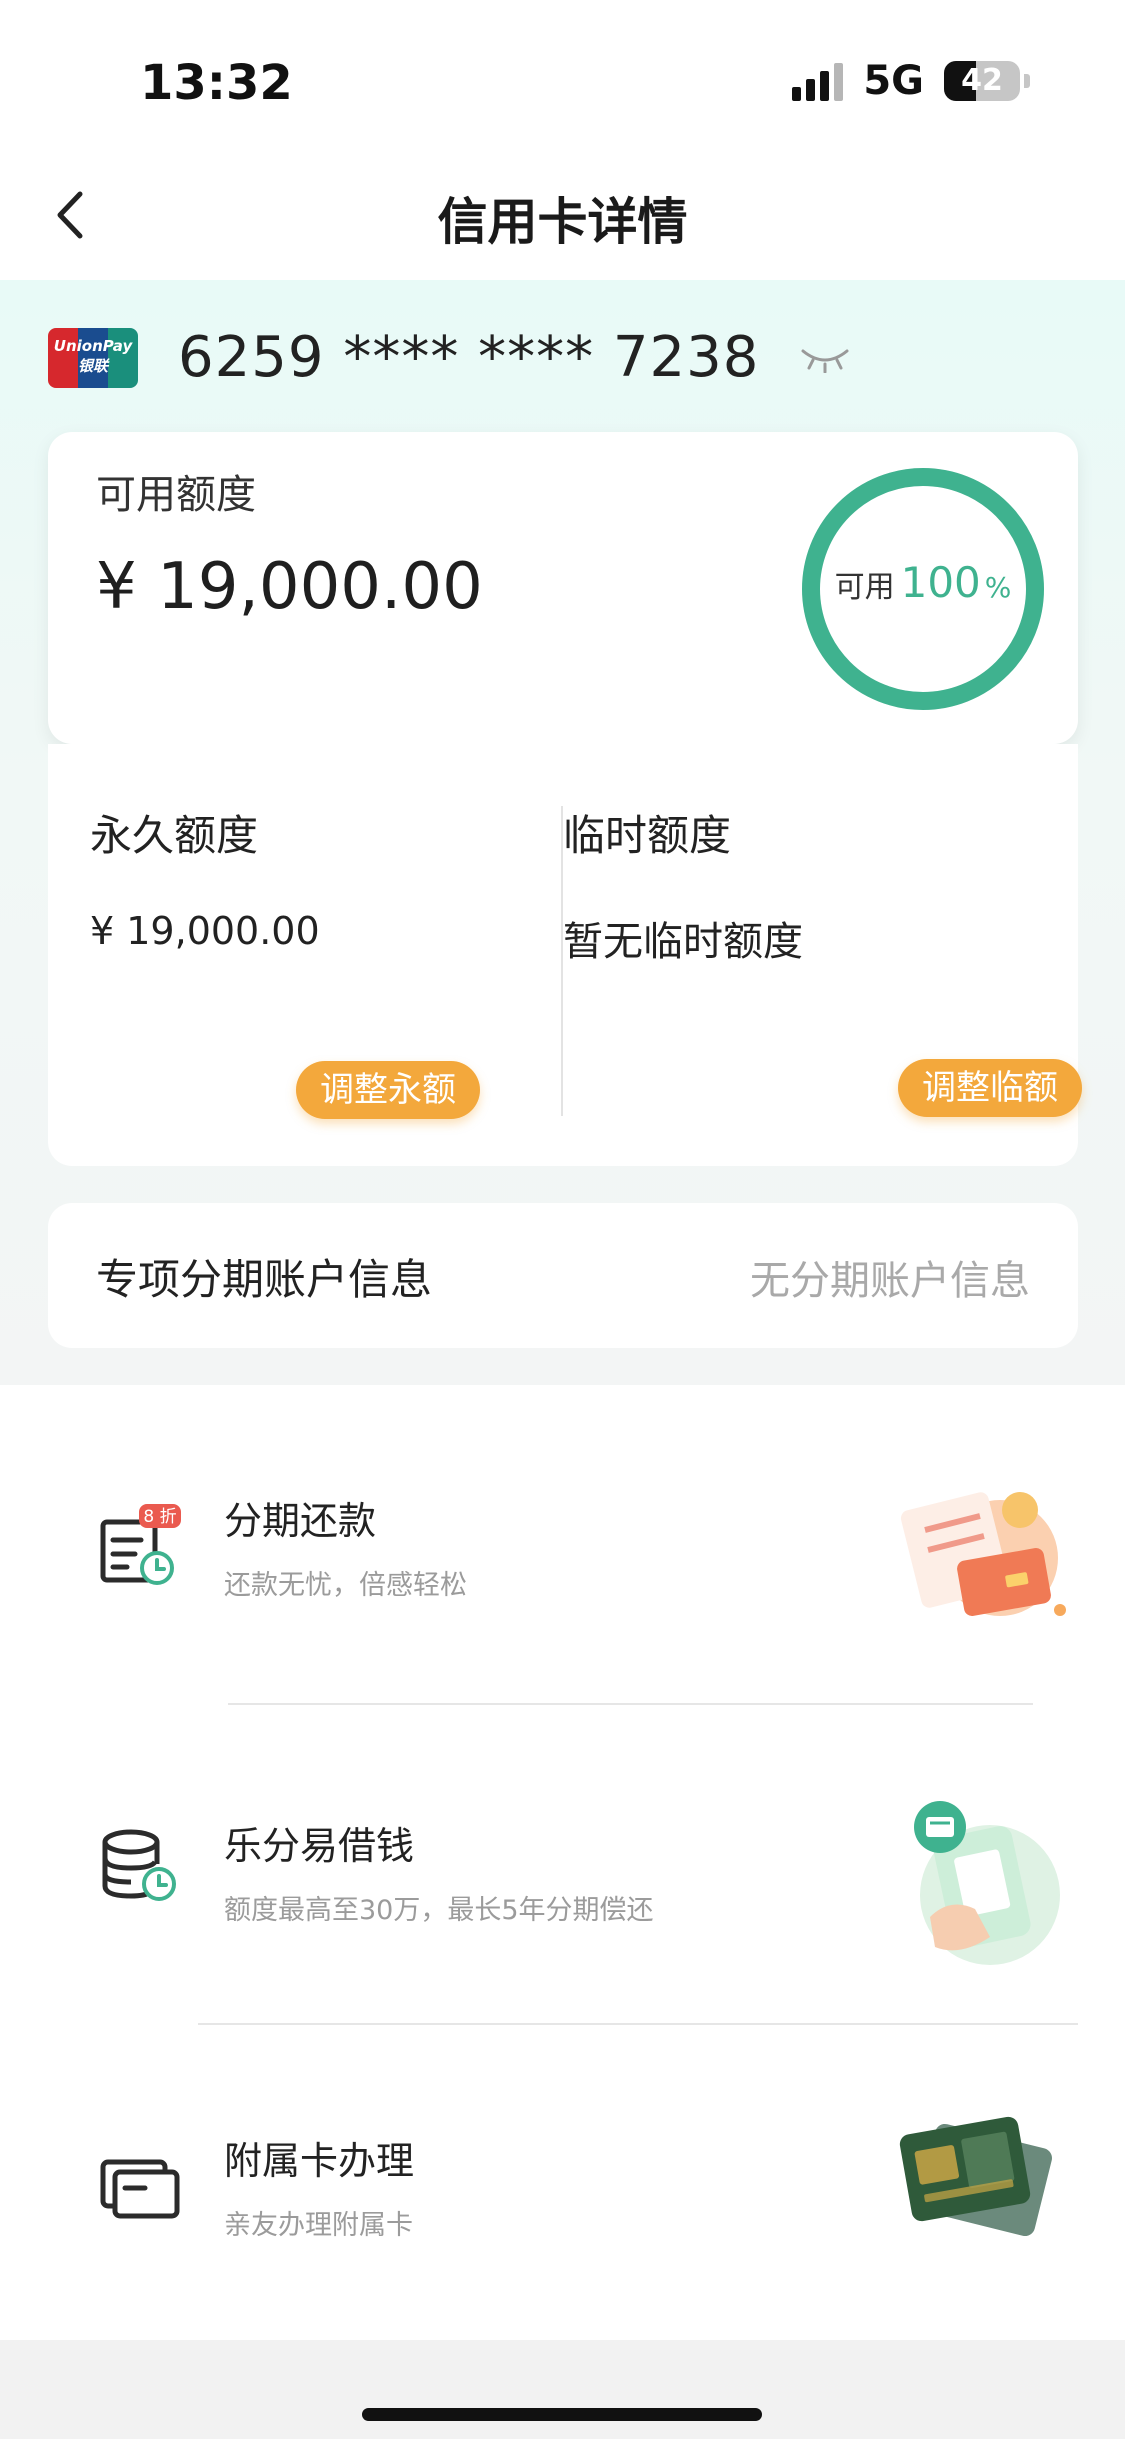  I want to click on ring-label: 可用 100%, so click(923, 582).